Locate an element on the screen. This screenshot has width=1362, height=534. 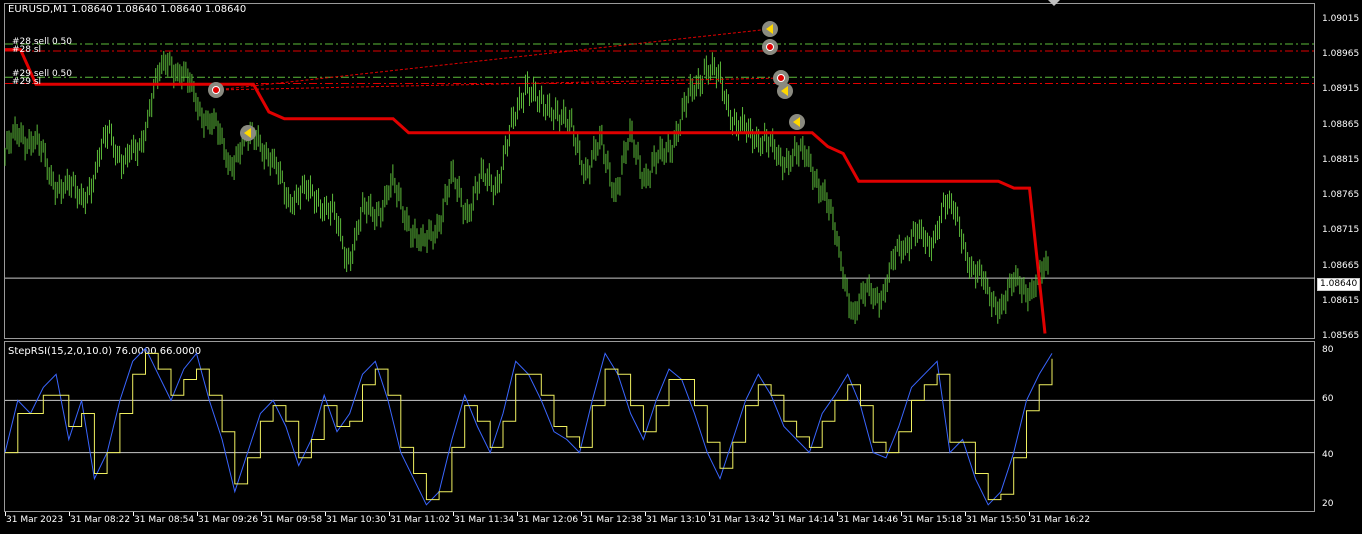
time-axis-label: 31 Mar 16:22 is located at coordinates (1060, 520).